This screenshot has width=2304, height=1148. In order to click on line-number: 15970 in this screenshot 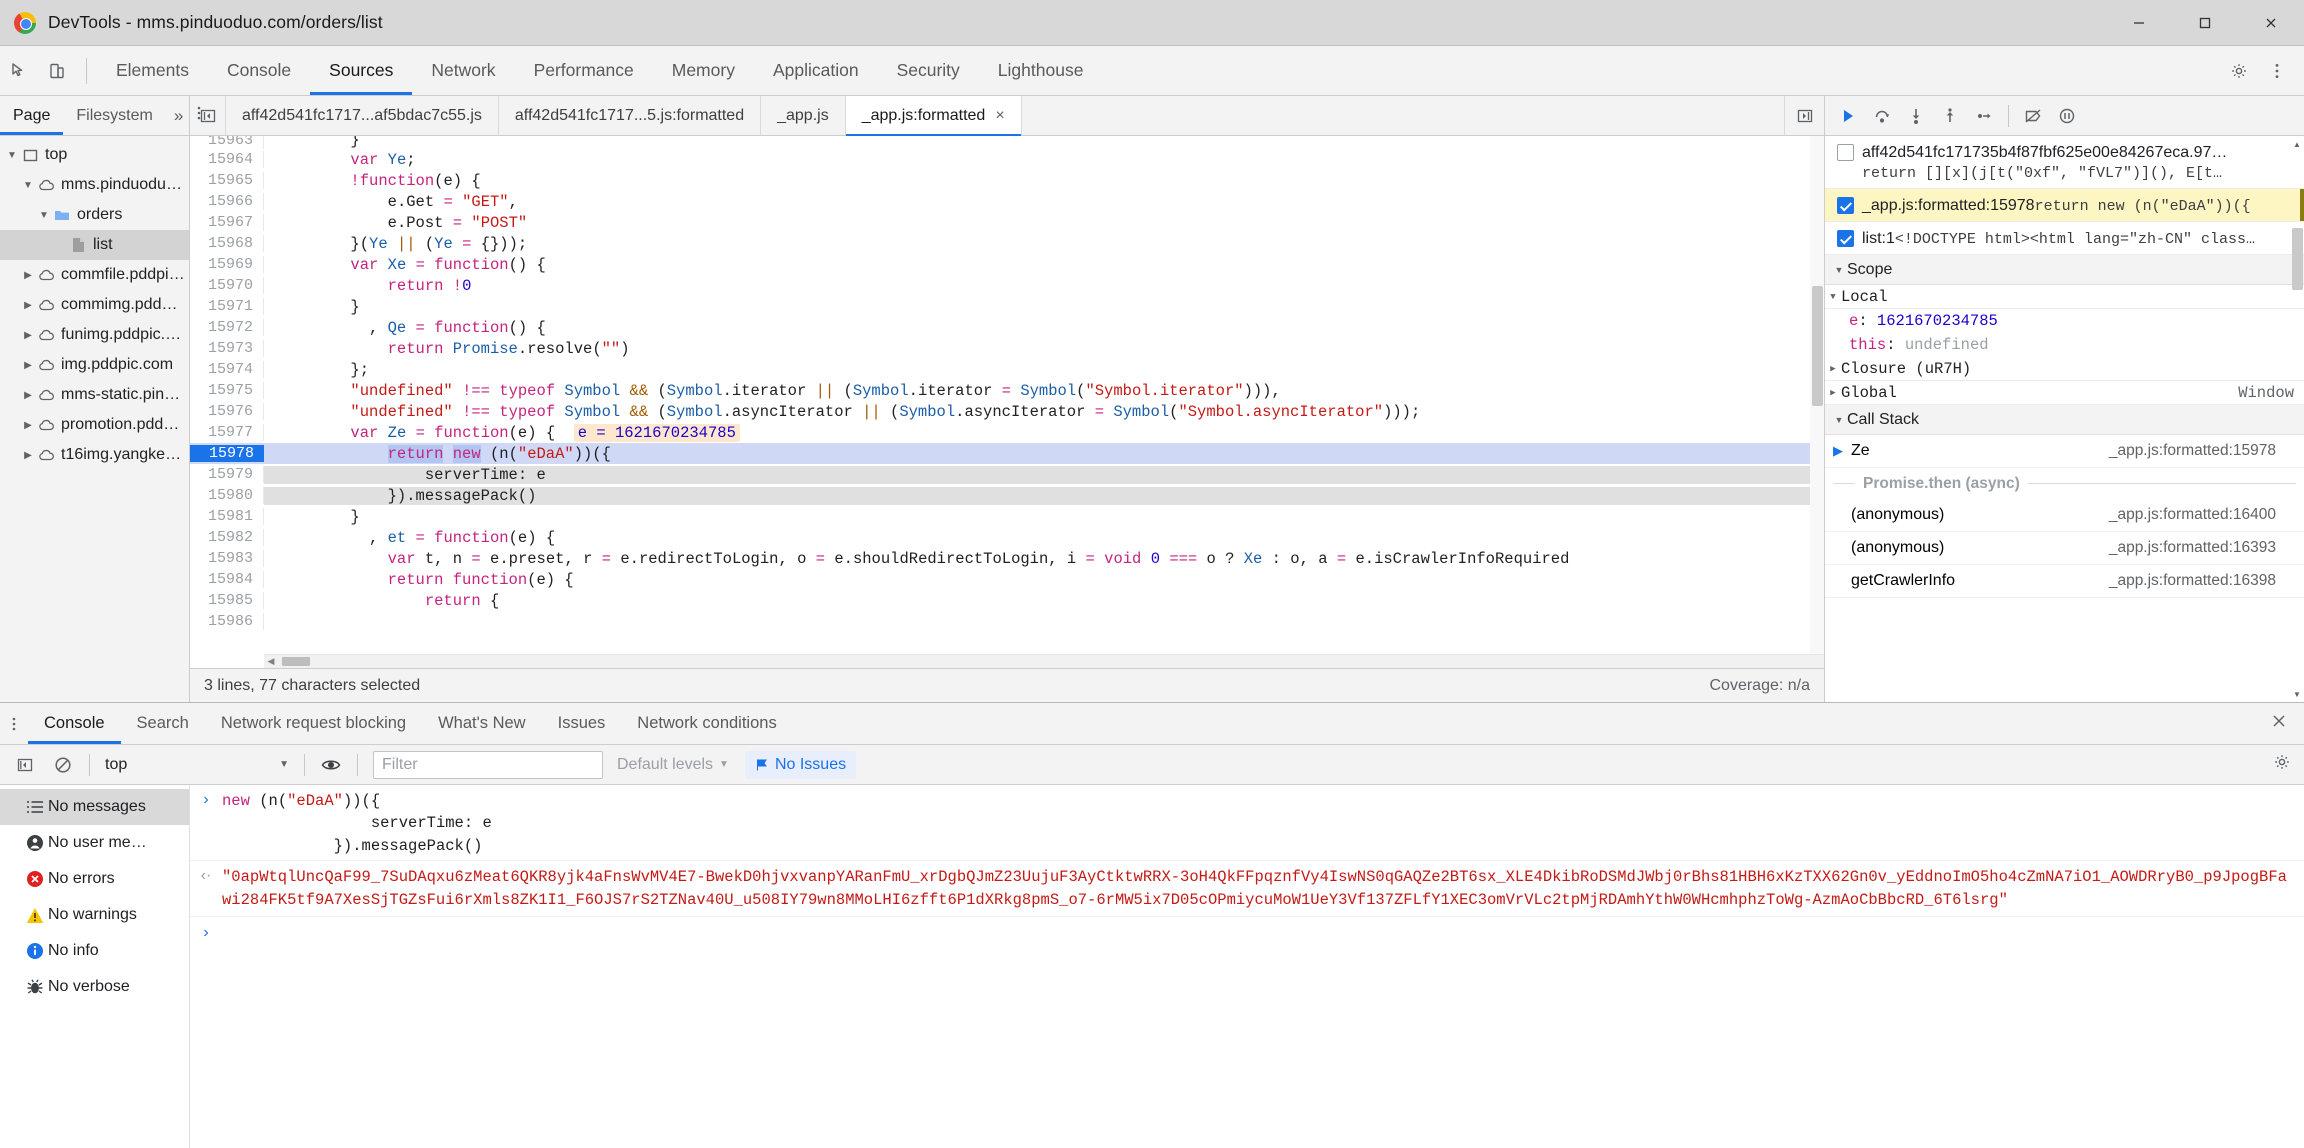, I will do `click(227, 285)`.